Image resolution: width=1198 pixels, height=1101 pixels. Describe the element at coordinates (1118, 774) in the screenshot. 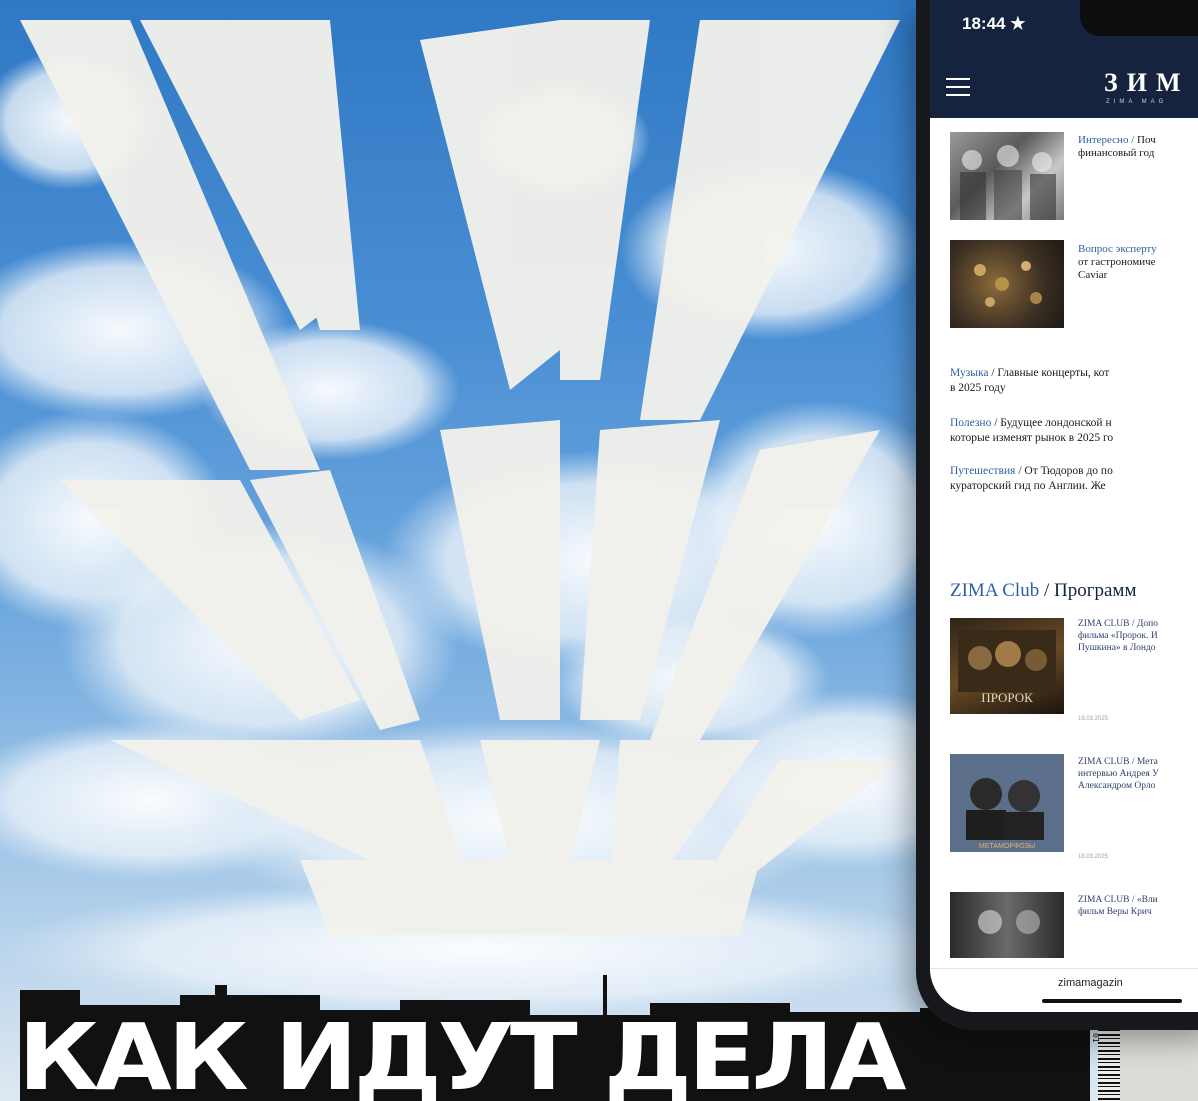

I see `club-event-title-line2: интервью Андрея У` at that location.